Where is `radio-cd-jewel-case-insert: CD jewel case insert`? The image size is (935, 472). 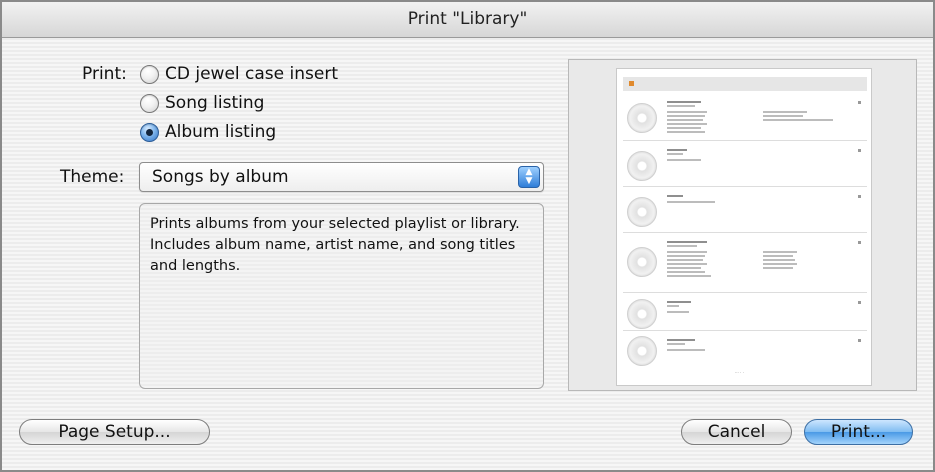 radio-cd-jewel-case-insert: CD jewel case insert is located at coordinates (239, 74).